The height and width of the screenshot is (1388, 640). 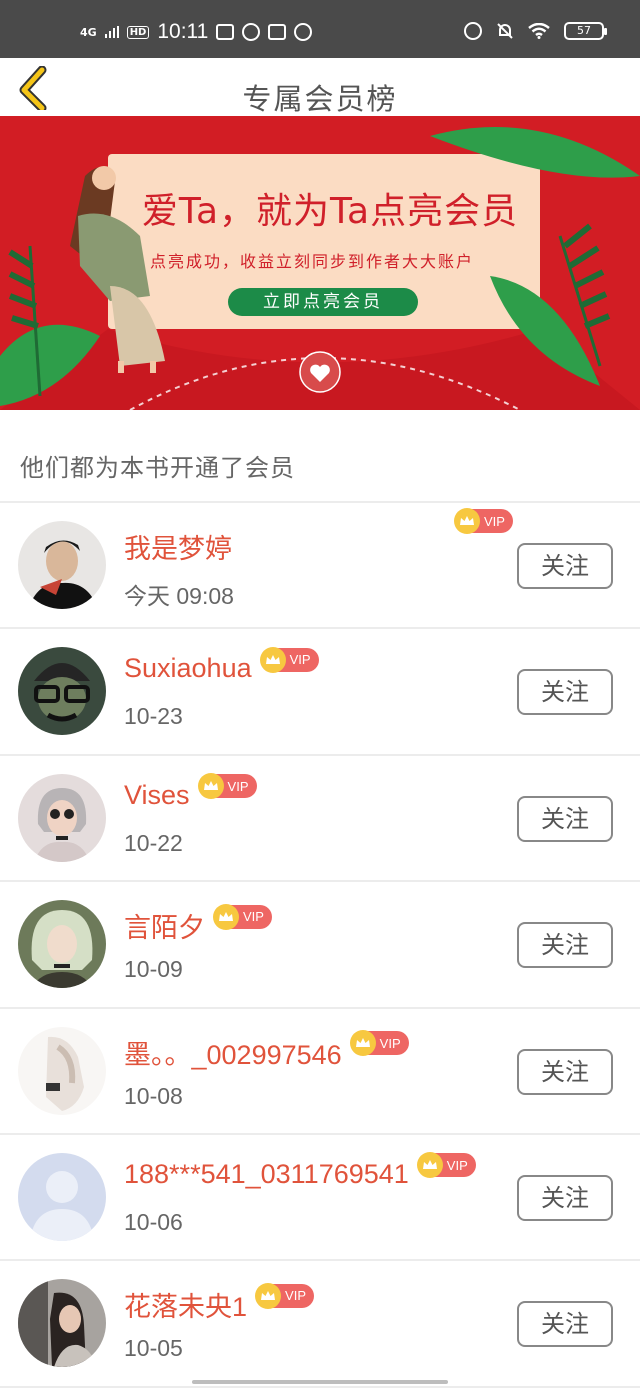 What do you see at coordinates (88, 32) in the screenshot?
I see `network-indicator: 4G` at bounding box center [88, 32].